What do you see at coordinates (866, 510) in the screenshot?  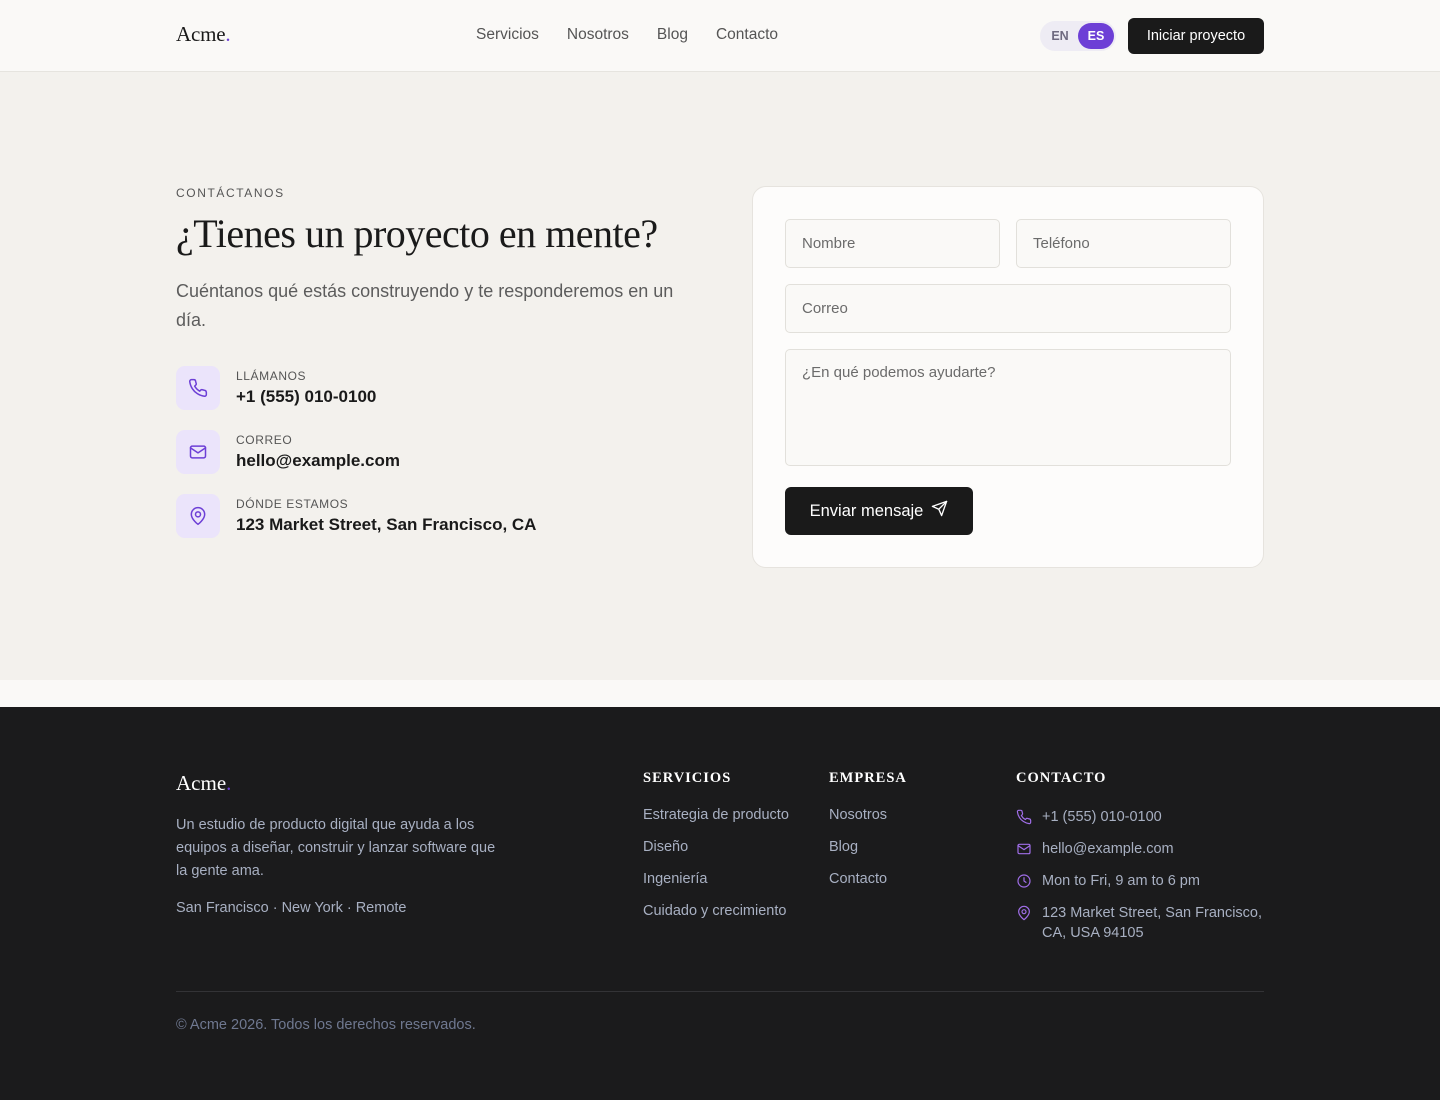 I see `send-message-label: Enviar mensaje` at bounding box center [866, 510].